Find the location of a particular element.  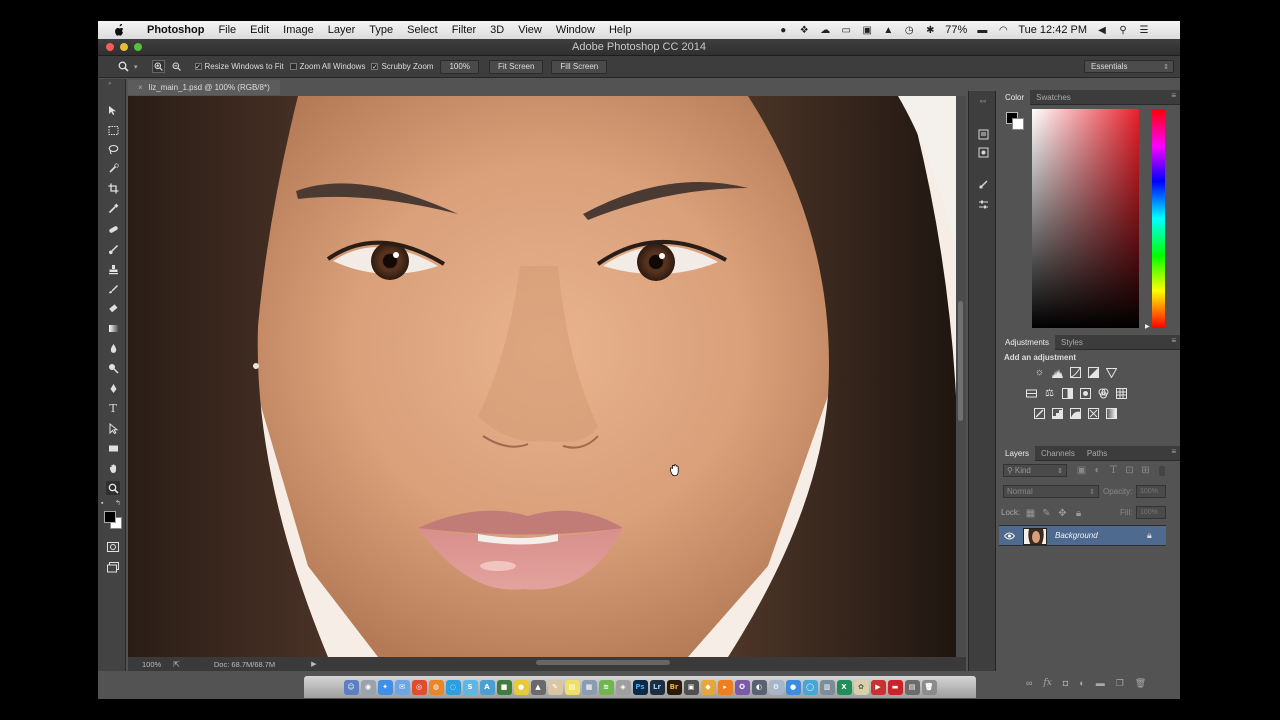

spotlight-icon: ⚲ is located at coordinates (1123, 30).